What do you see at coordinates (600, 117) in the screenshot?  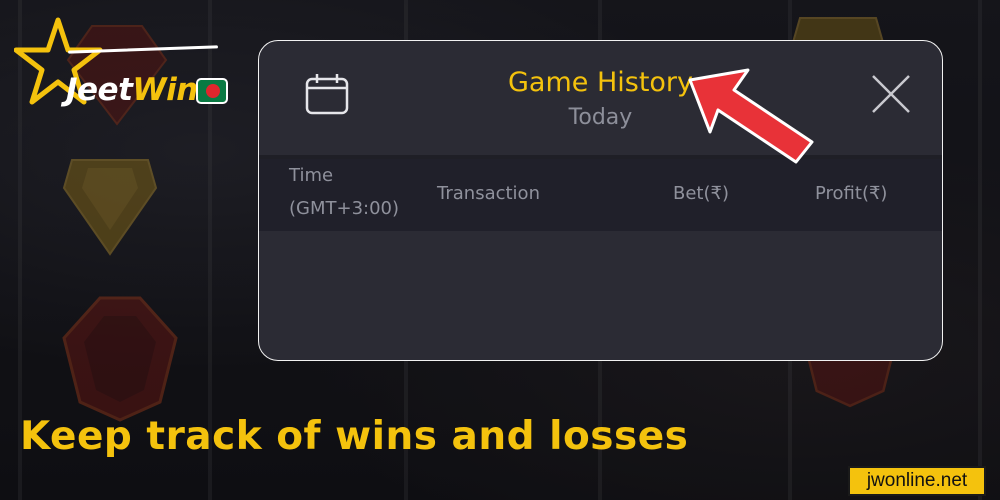 I see `date-filter-label: Today` at bounding box center [600, 117].